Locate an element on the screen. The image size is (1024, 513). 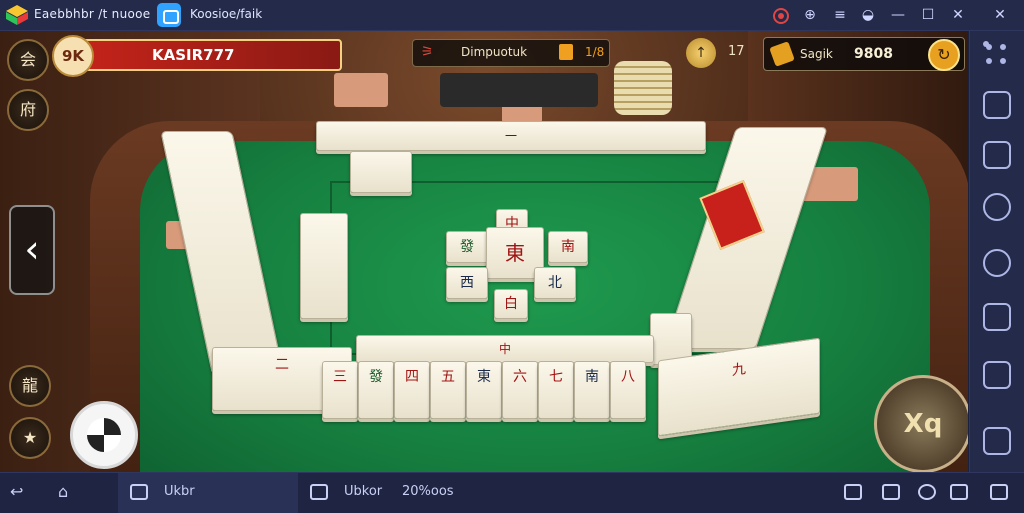
tab-title: Koosioe/faik is located at coordinates (226, 14).